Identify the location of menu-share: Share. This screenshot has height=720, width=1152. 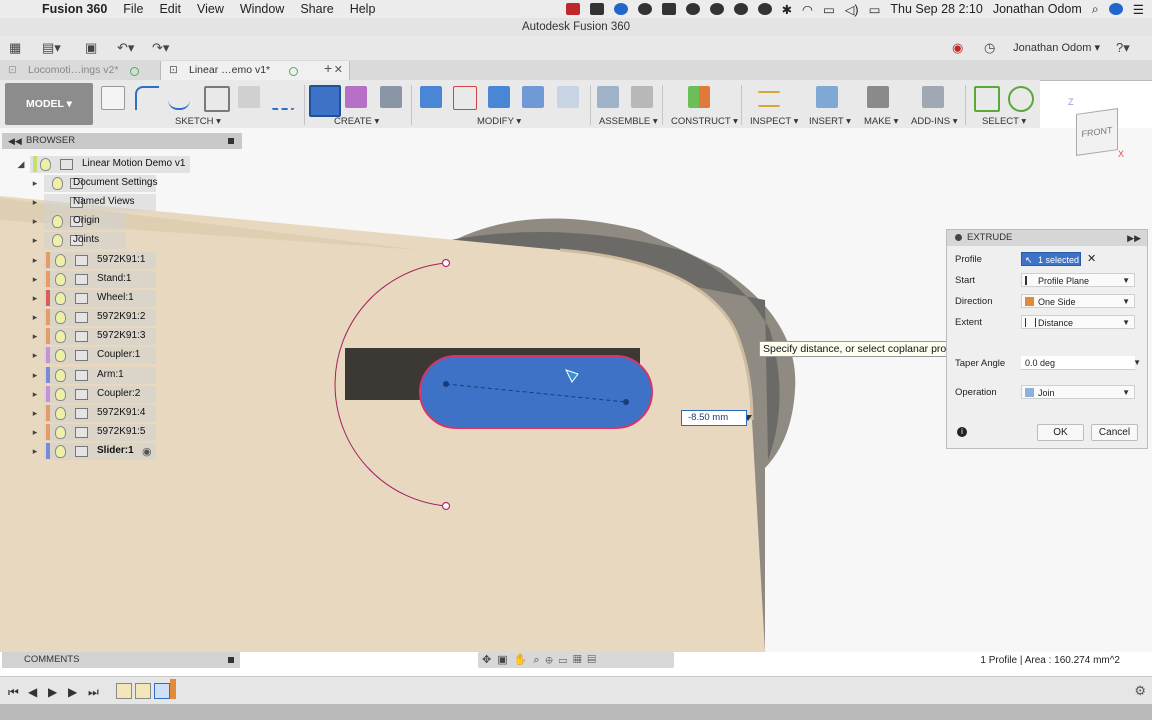
(316, 9).